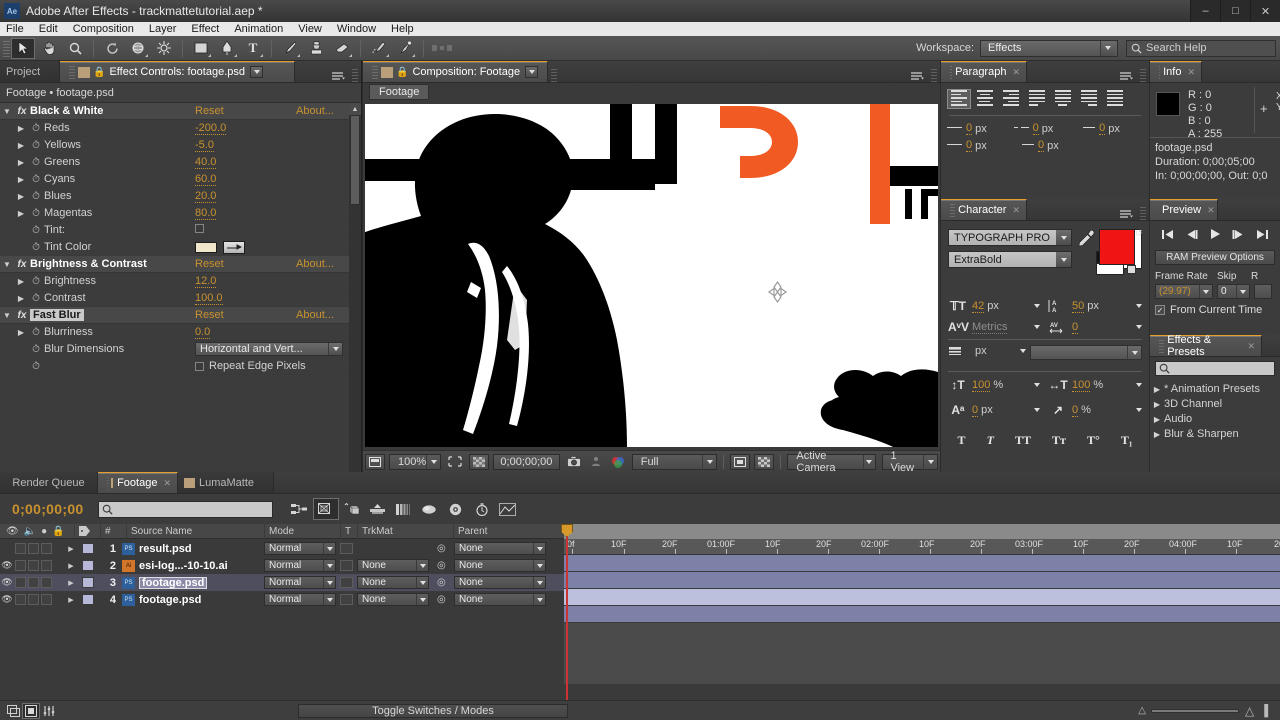 The image size is (1280, 720). Describe the element at coordinates (282, 548) in the screenshot. I see `table-row: 👁 ▶ 1 PS result.psd Normal ◎ None` at that location.